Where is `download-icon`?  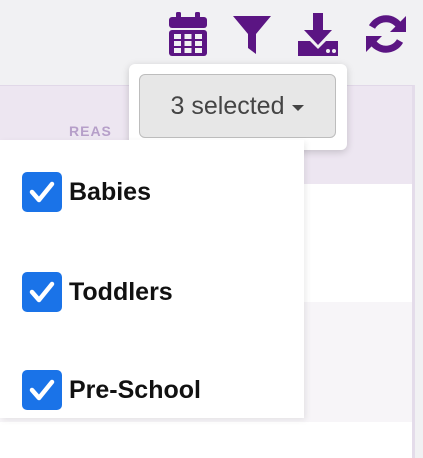
download-icon is located at coordinates (318, 34).